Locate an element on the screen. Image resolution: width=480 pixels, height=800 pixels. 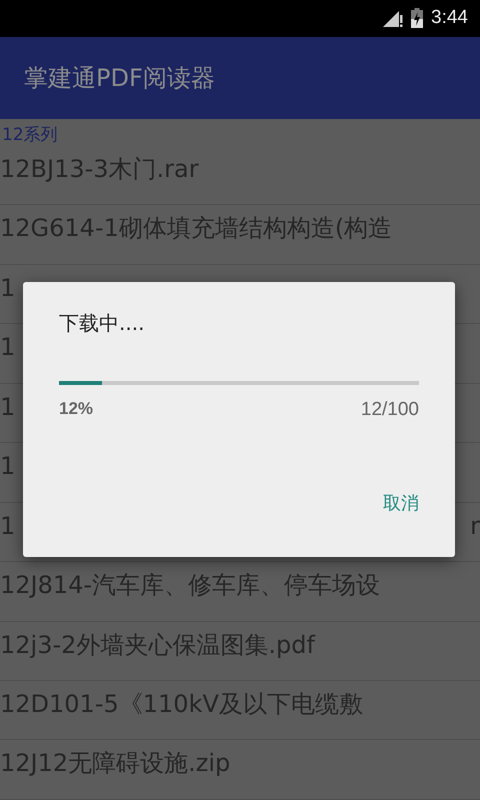
progress-percent: 12% is located at coordinates (76, 409).